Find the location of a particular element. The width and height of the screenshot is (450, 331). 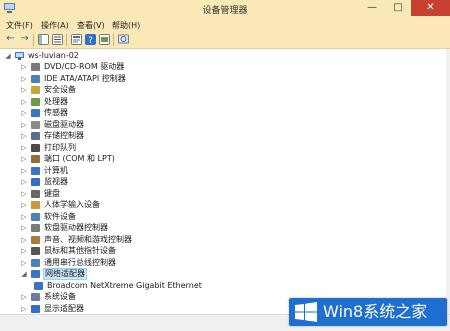

show-hide-tree-icon is located at coordinates (43, 39).